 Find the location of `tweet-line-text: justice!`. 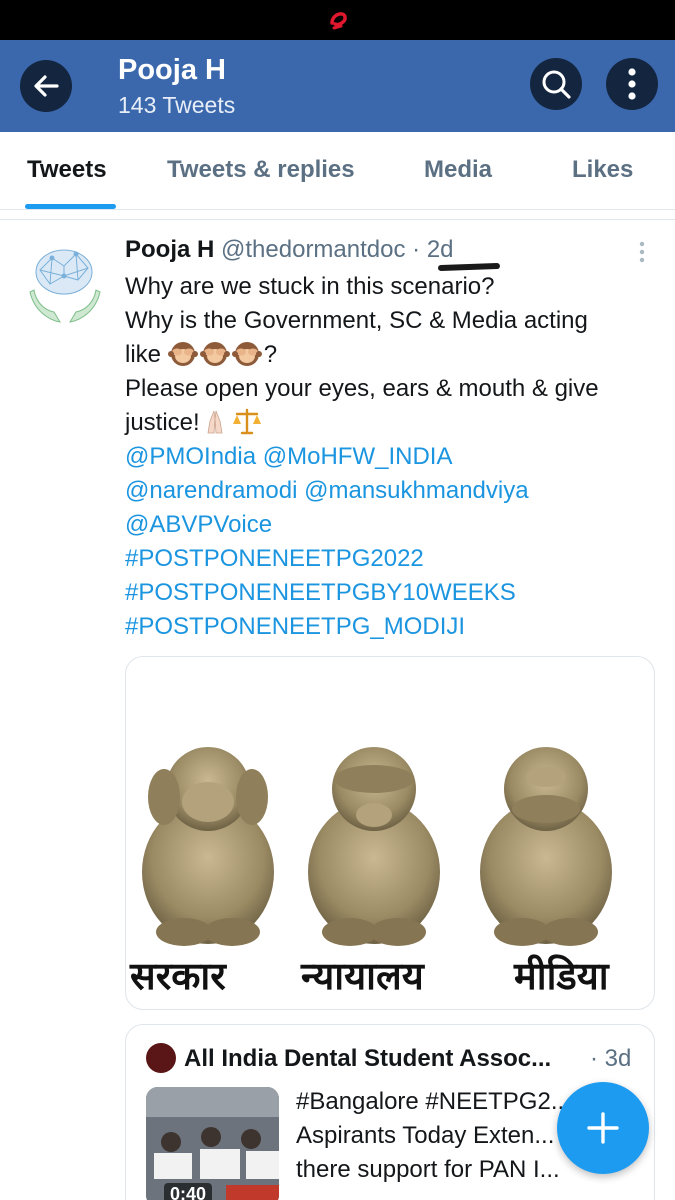

tweet-line-text: justice! is located at coordinates (162, 422).